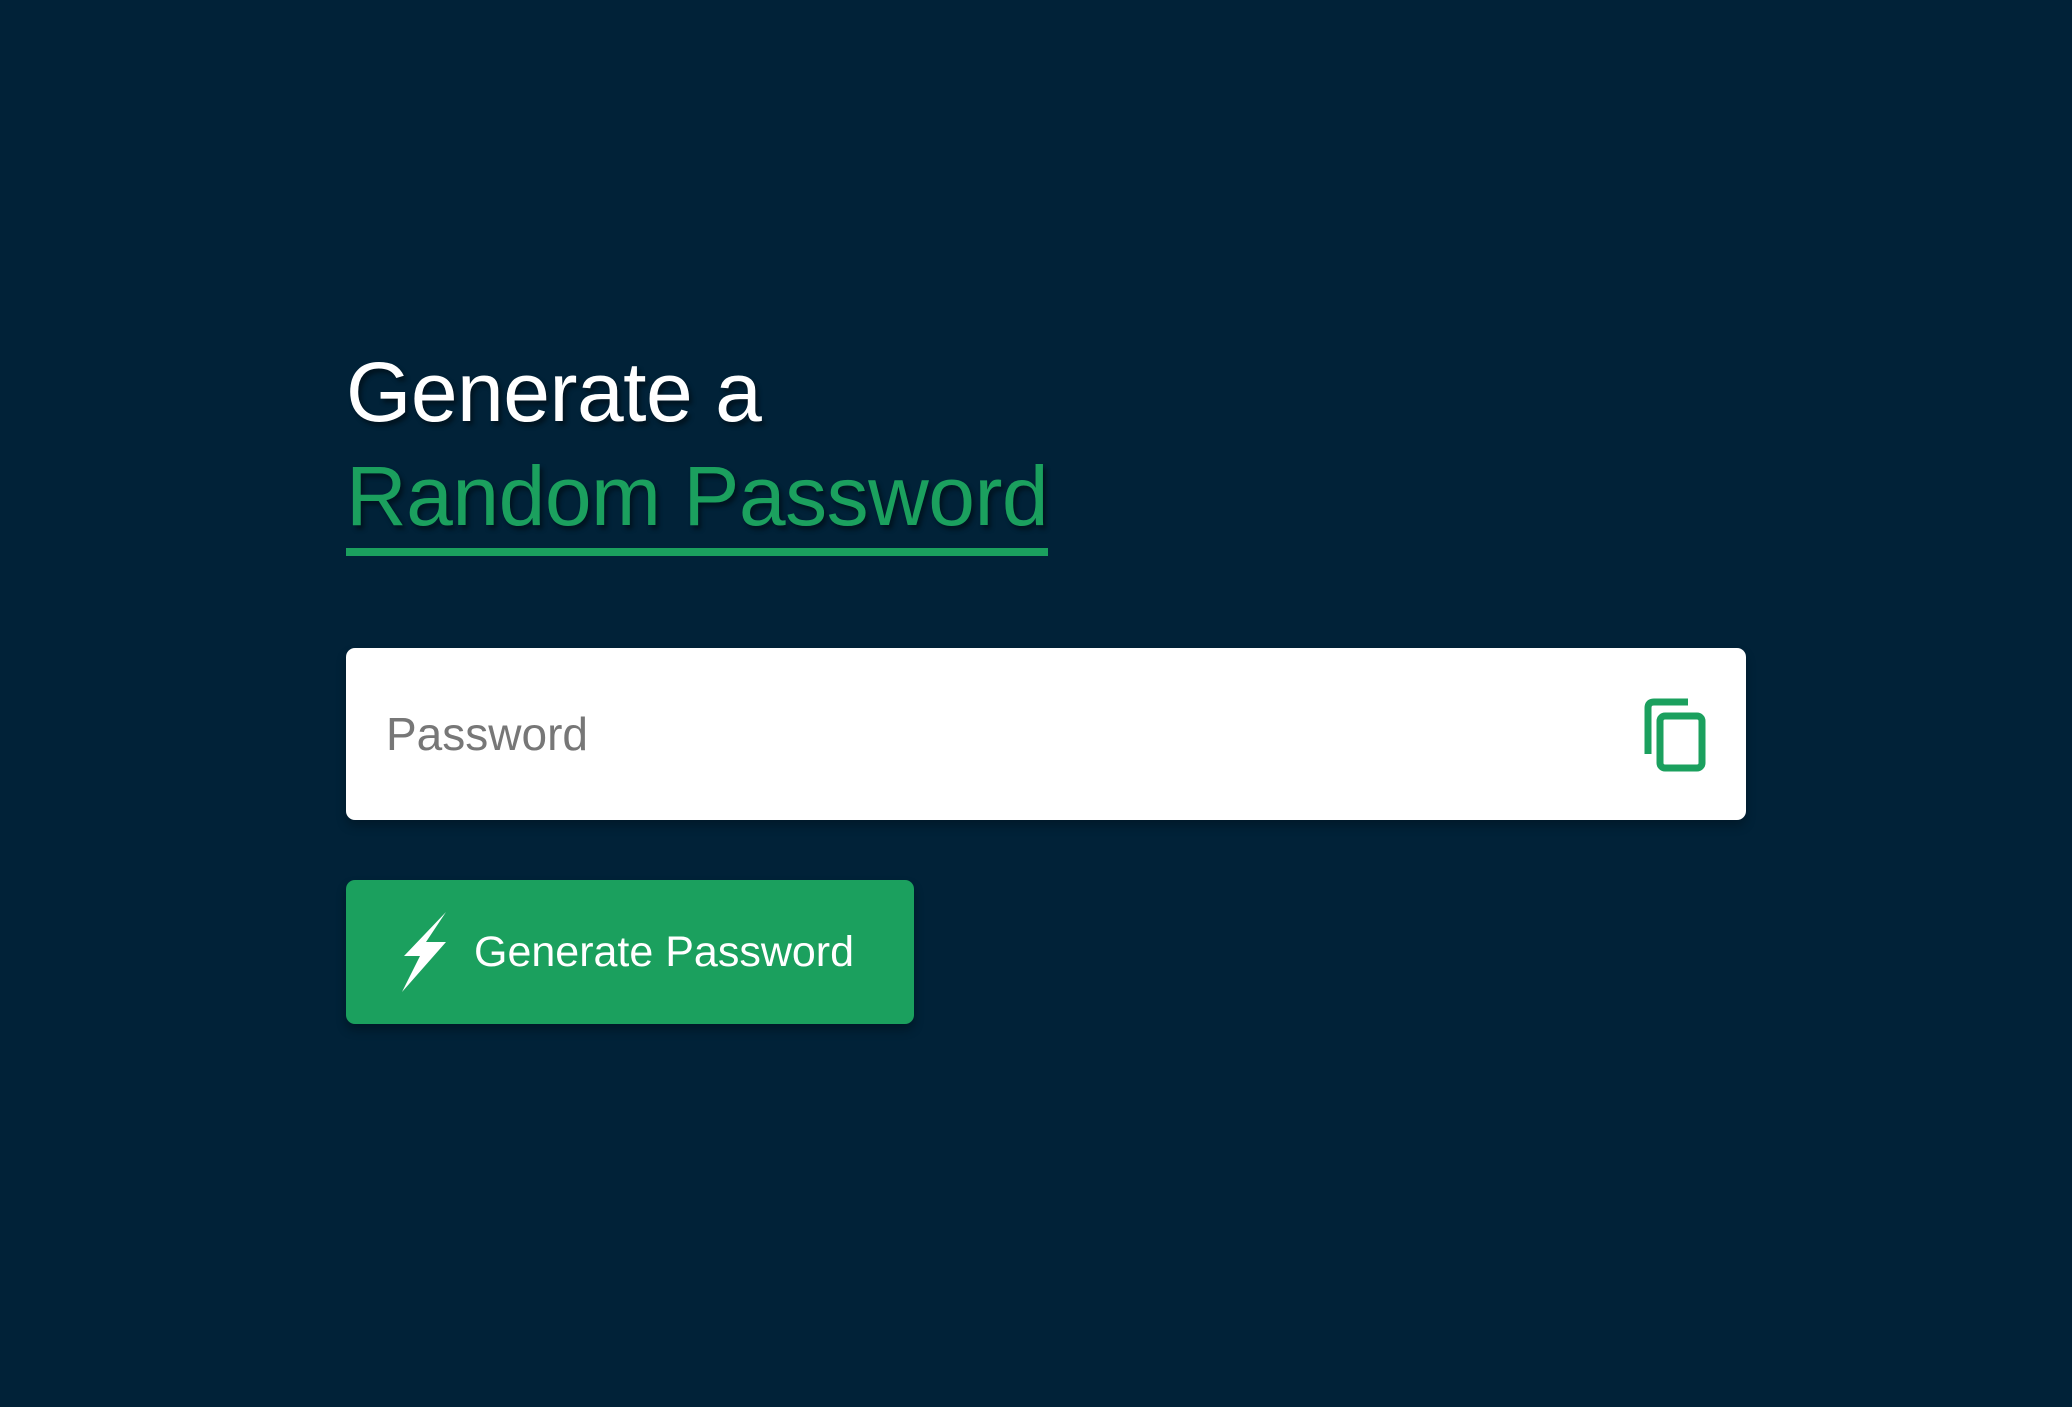 This screenshot has height=1407, width=2072. I want to click on copy-button, so click(1676, 735).